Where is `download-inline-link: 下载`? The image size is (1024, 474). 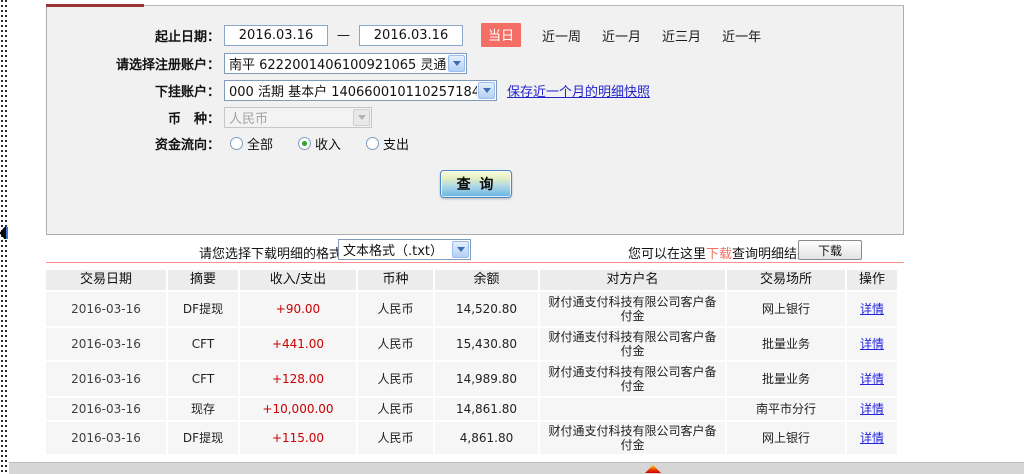
download-inline-link: 下载 is located at coordinates (719, 254).